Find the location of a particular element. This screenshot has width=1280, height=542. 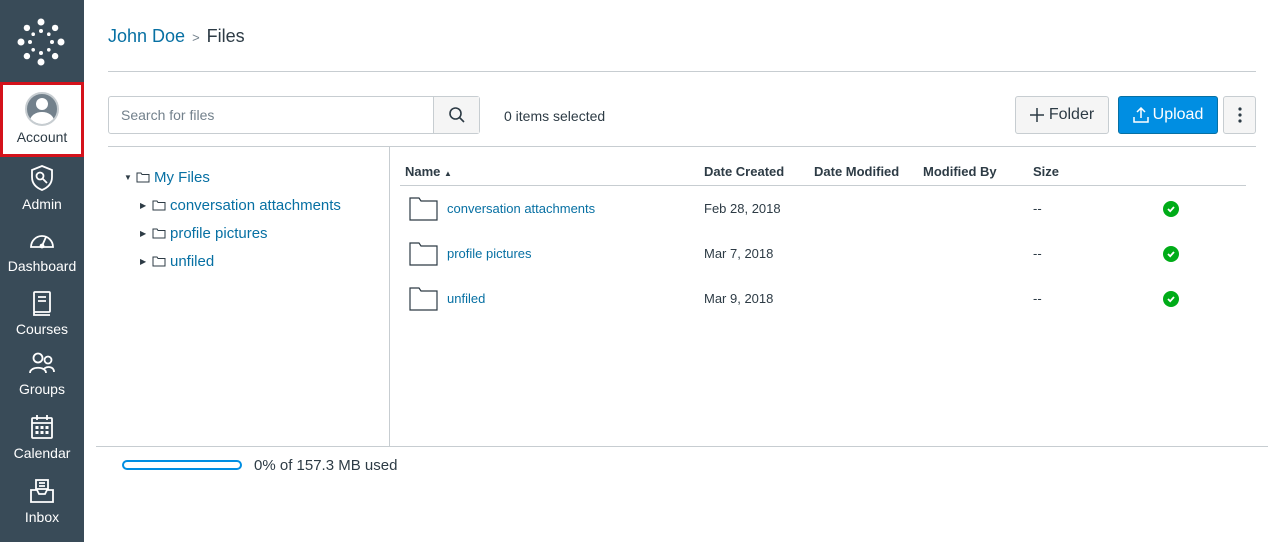

inbox-icon is located at coordinates (42, 491).